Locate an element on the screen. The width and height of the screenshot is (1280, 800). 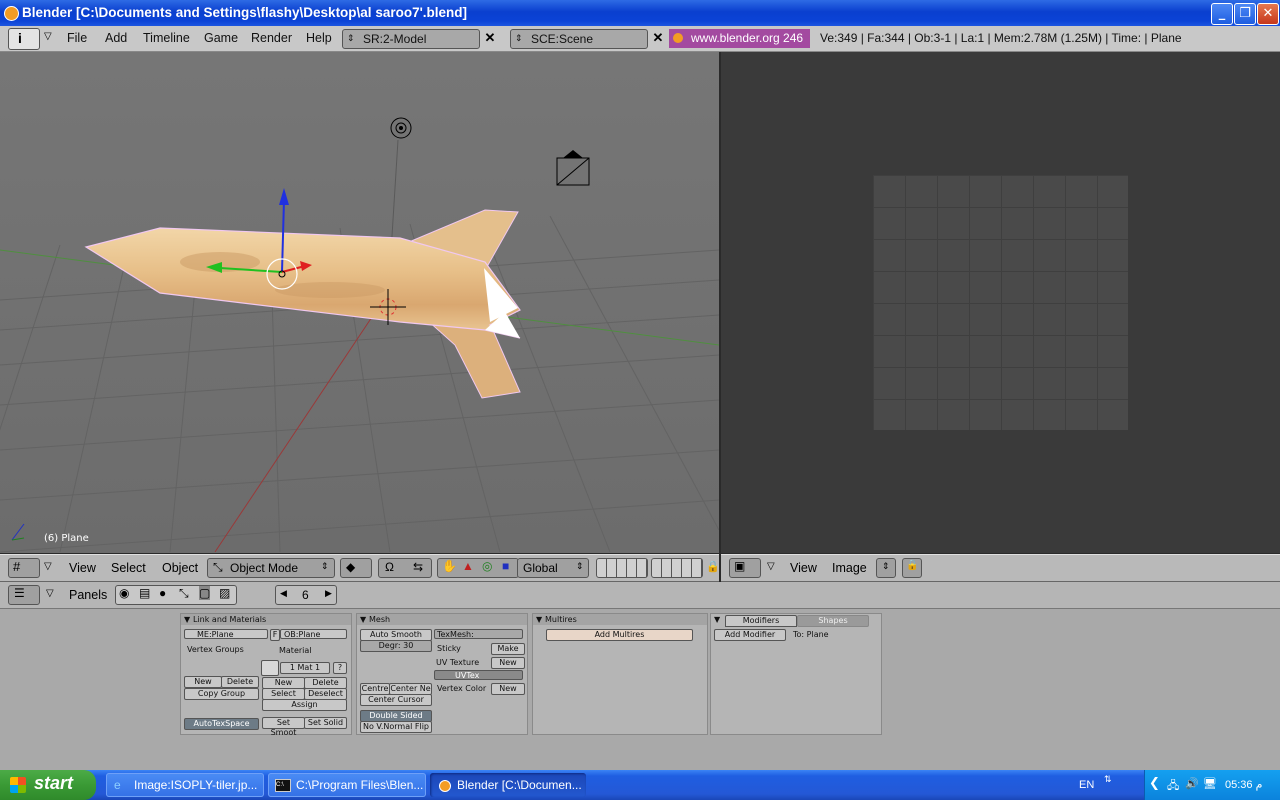
center-cursor-button: Center Cursor is located at coordinates (396, 700).